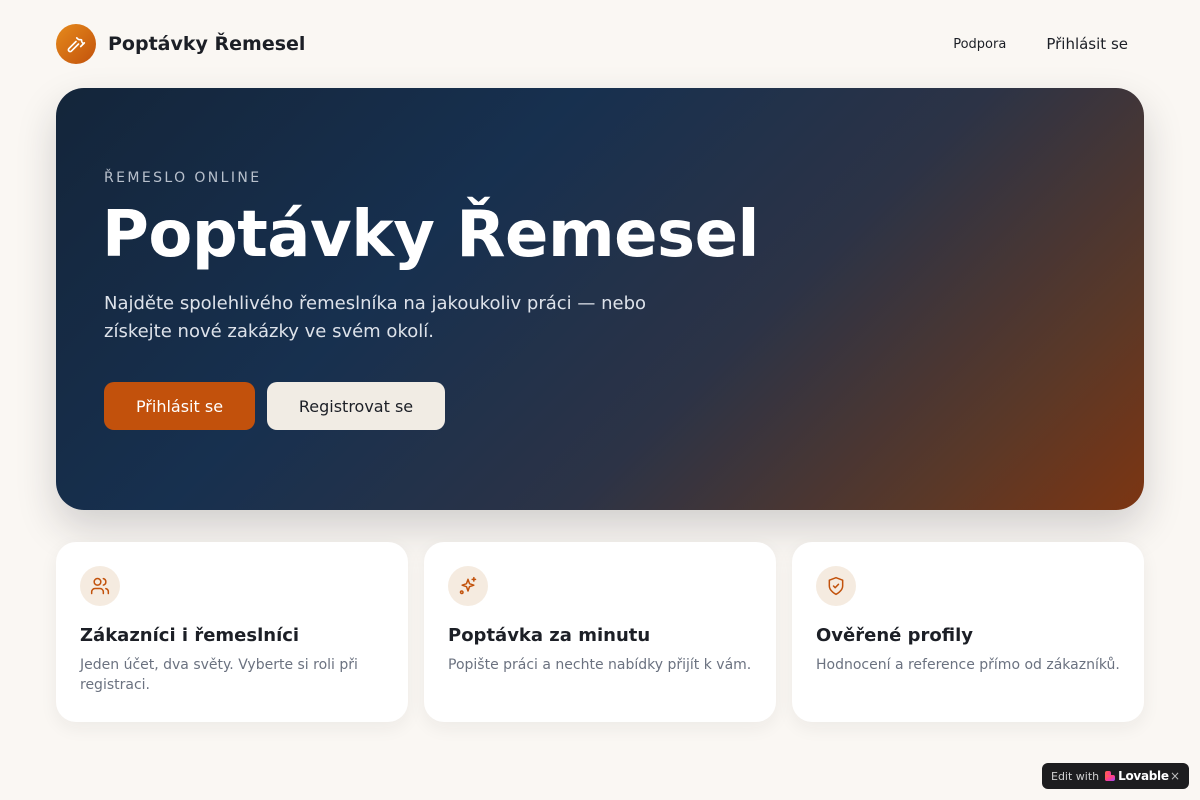 This screenshot has width=1200, height=800. I want to click on shield-check-icon, so click(836, 586).